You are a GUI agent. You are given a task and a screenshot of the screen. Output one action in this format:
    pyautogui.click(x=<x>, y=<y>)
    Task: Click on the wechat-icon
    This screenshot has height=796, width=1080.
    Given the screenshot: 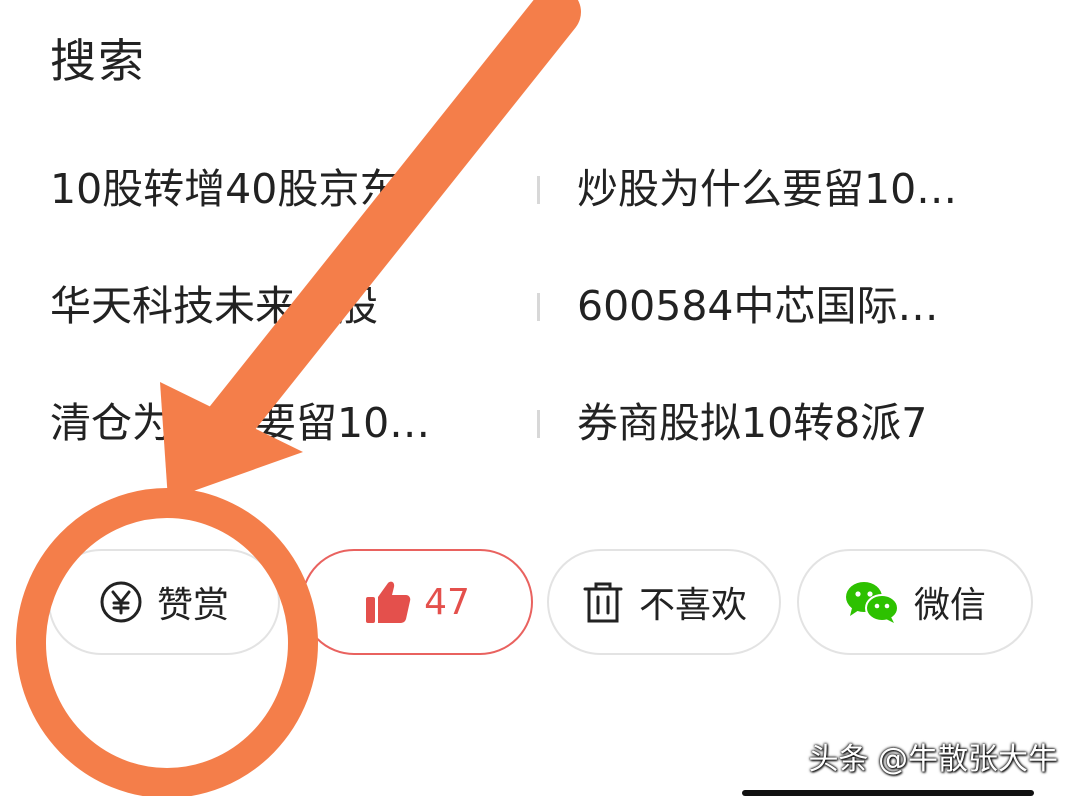 What is the action you would take?
    pyautogui.click(x=872, y=602)
    